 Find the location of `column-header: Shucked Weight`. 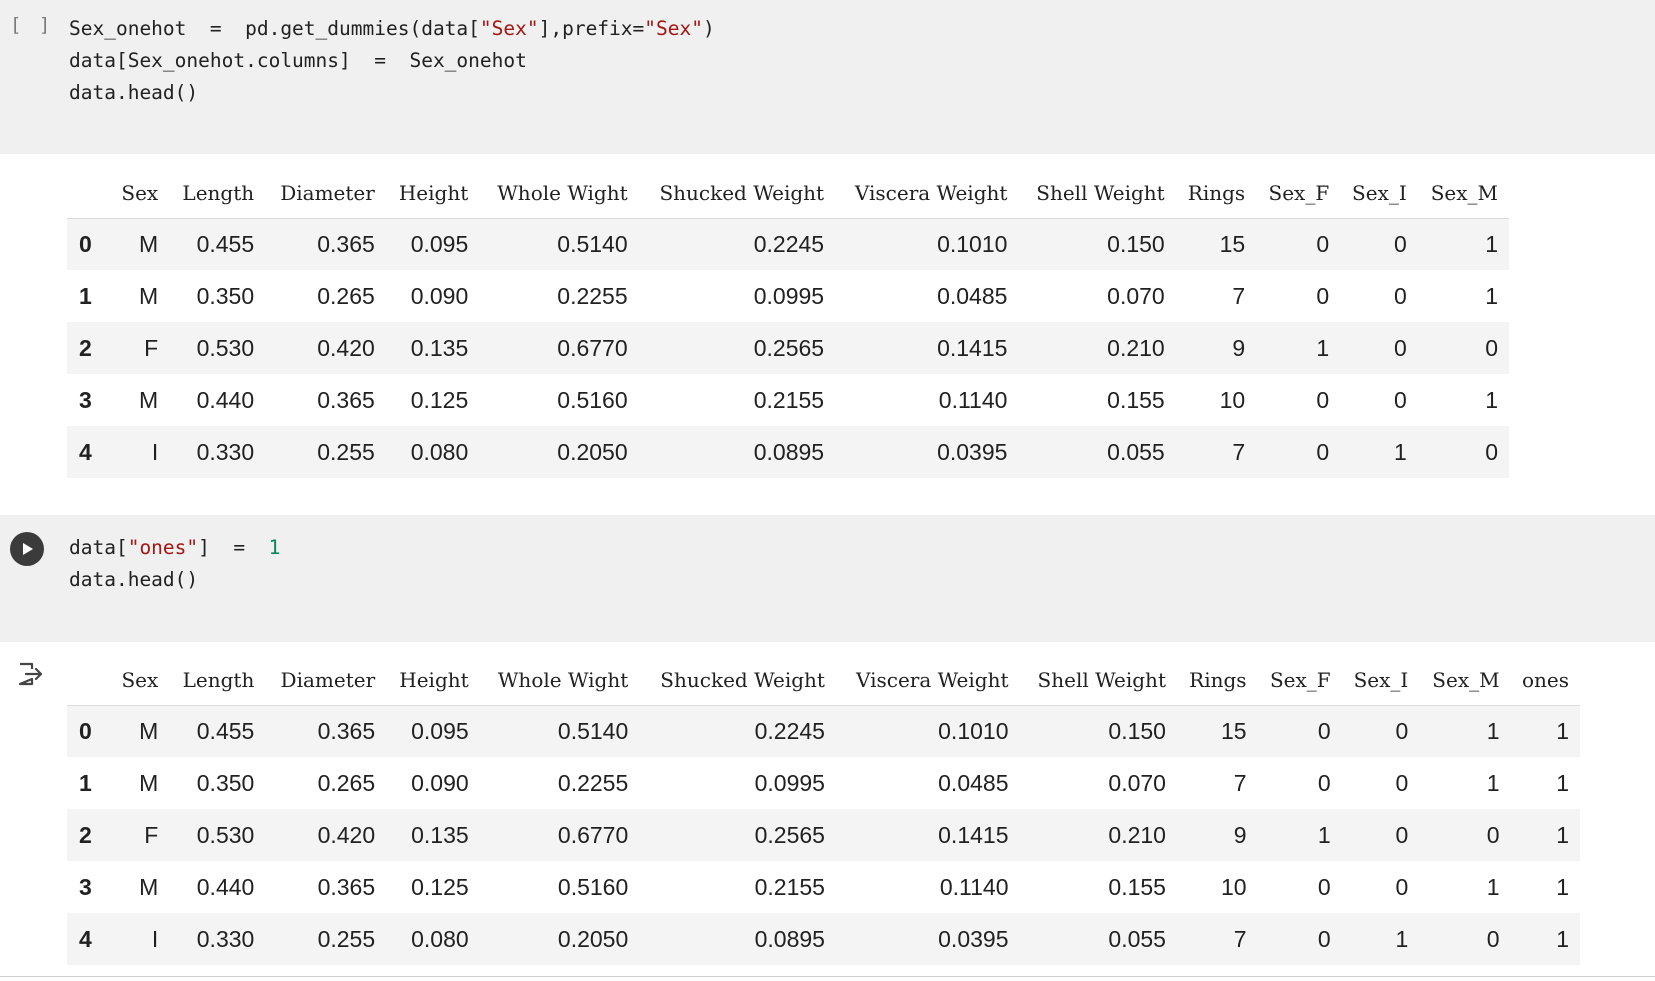

column-header: Shucked Weight is located at coordinates (737, 193).